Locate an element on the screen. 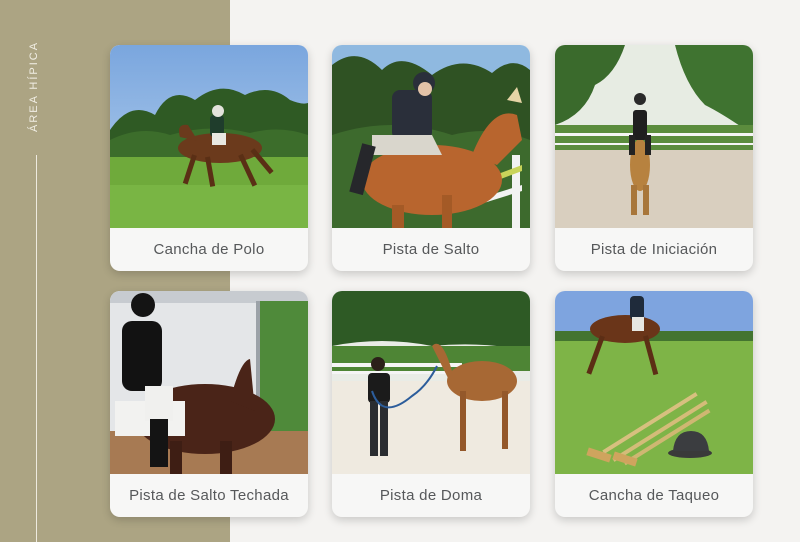 This screenshot has height=542, width=800. polo-practice-photo is located at coordinates (654, 382).